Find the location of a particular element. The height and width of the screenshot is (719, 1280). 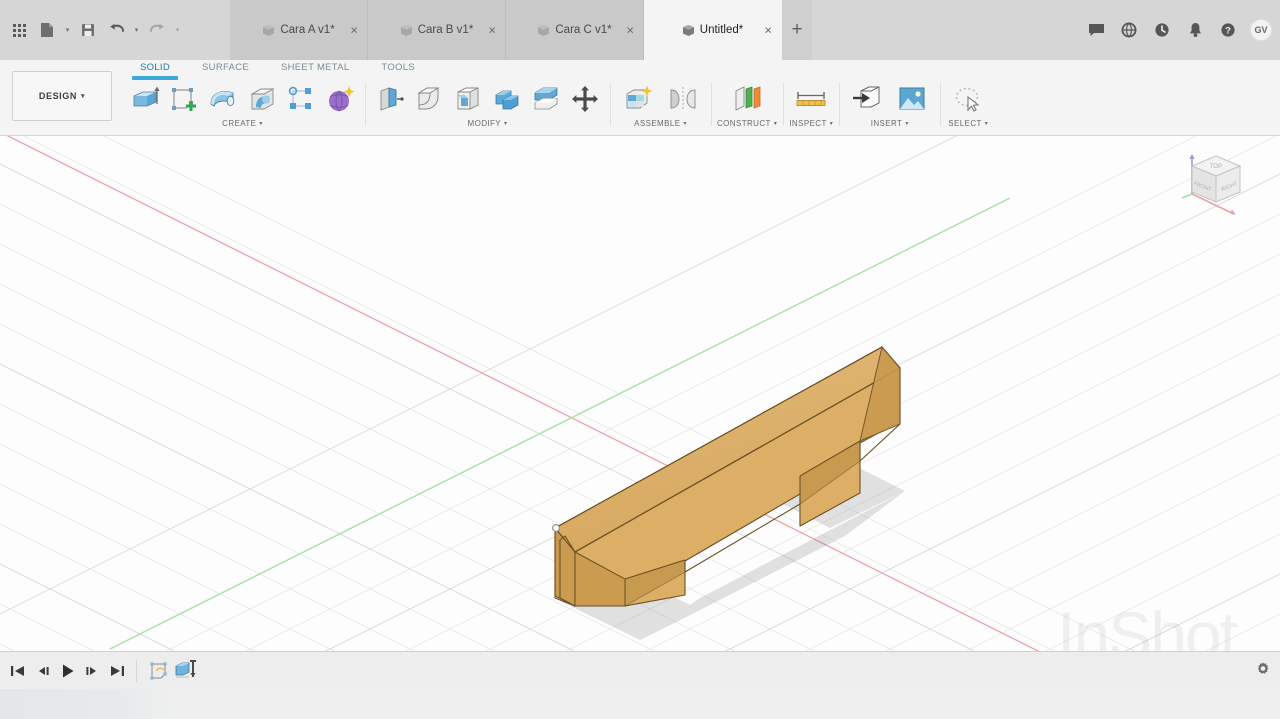

group-label-text: CONSTRUCT is located at coordinates (744, 123).